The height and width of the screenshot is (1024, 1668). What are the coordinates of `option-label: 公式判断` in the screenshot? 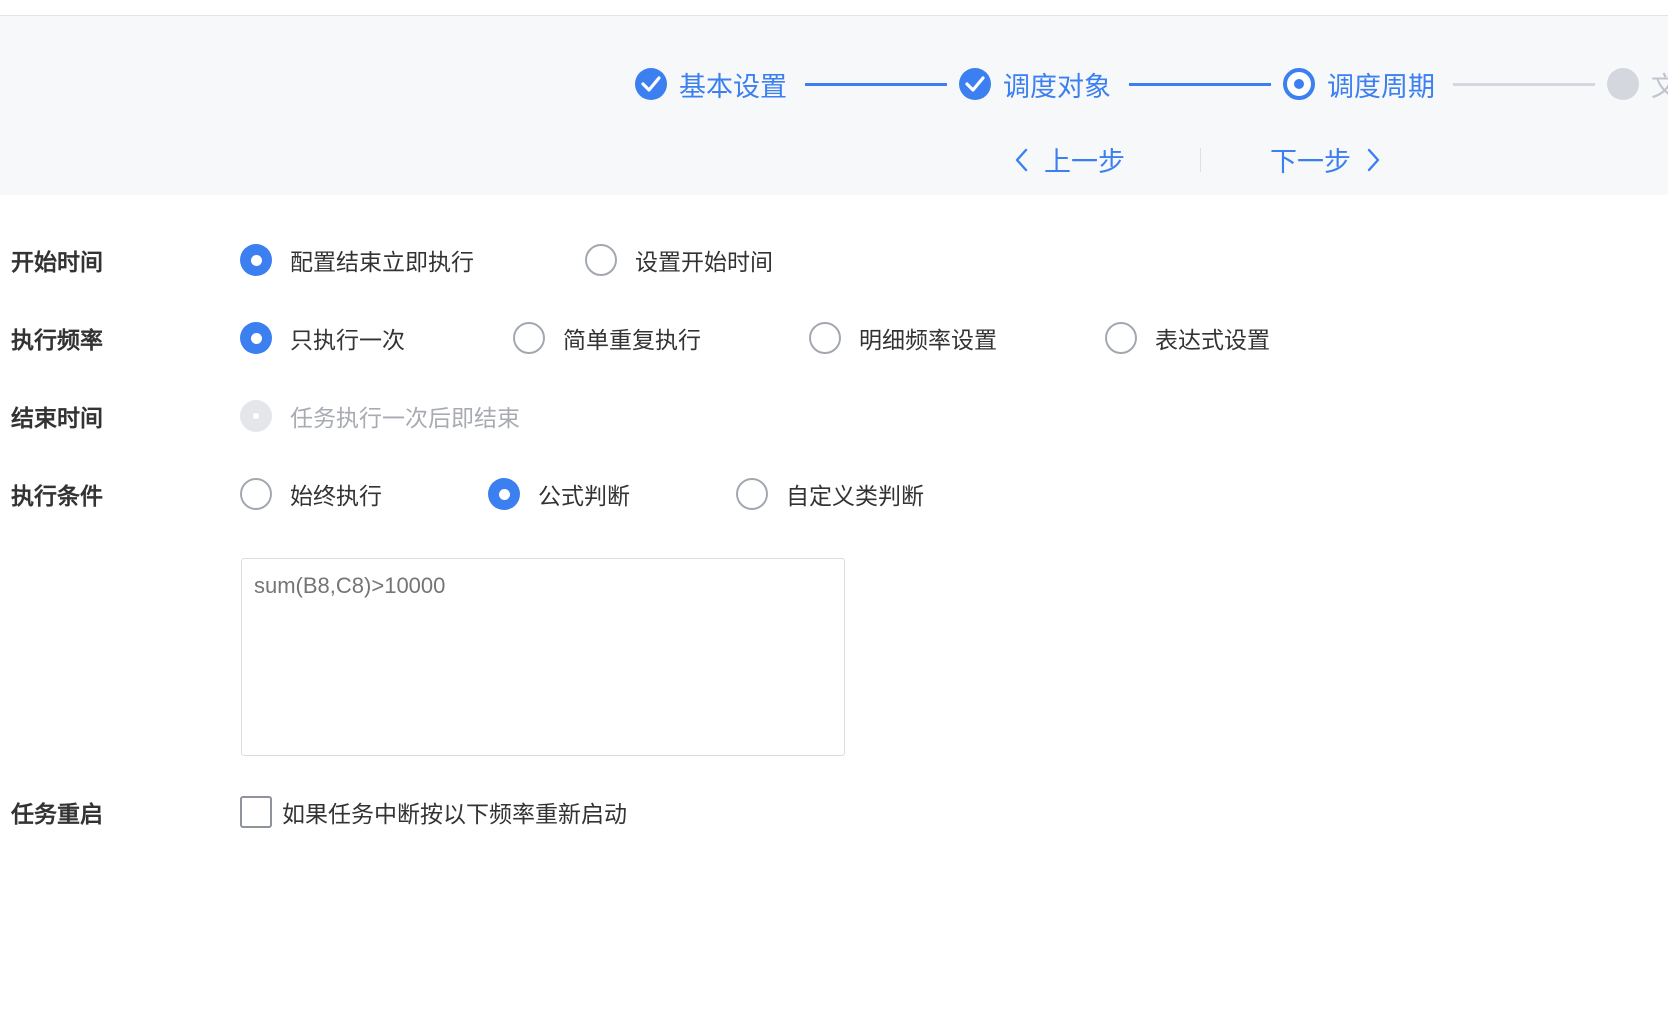 It's located at (584, 497).